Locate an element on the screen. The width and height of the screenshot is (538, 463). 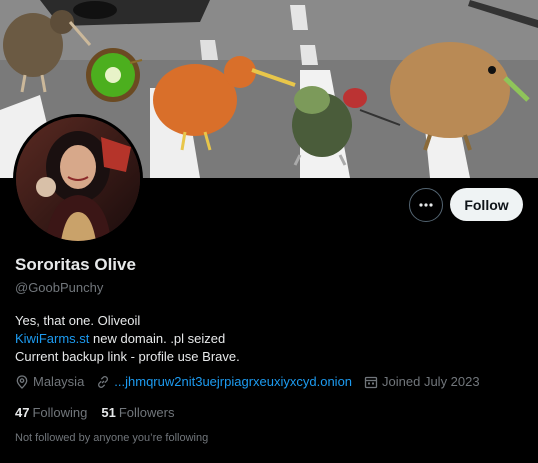
following-label: Following is located at coordinates (60, 412).